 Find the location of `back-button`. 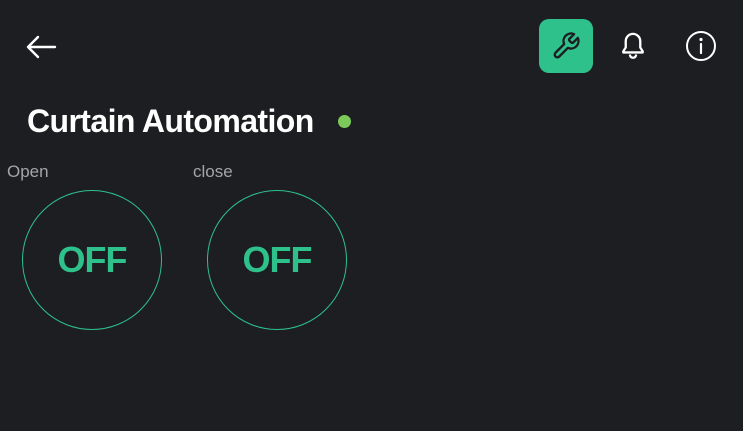

back-button is located at coordinates (41, 47).